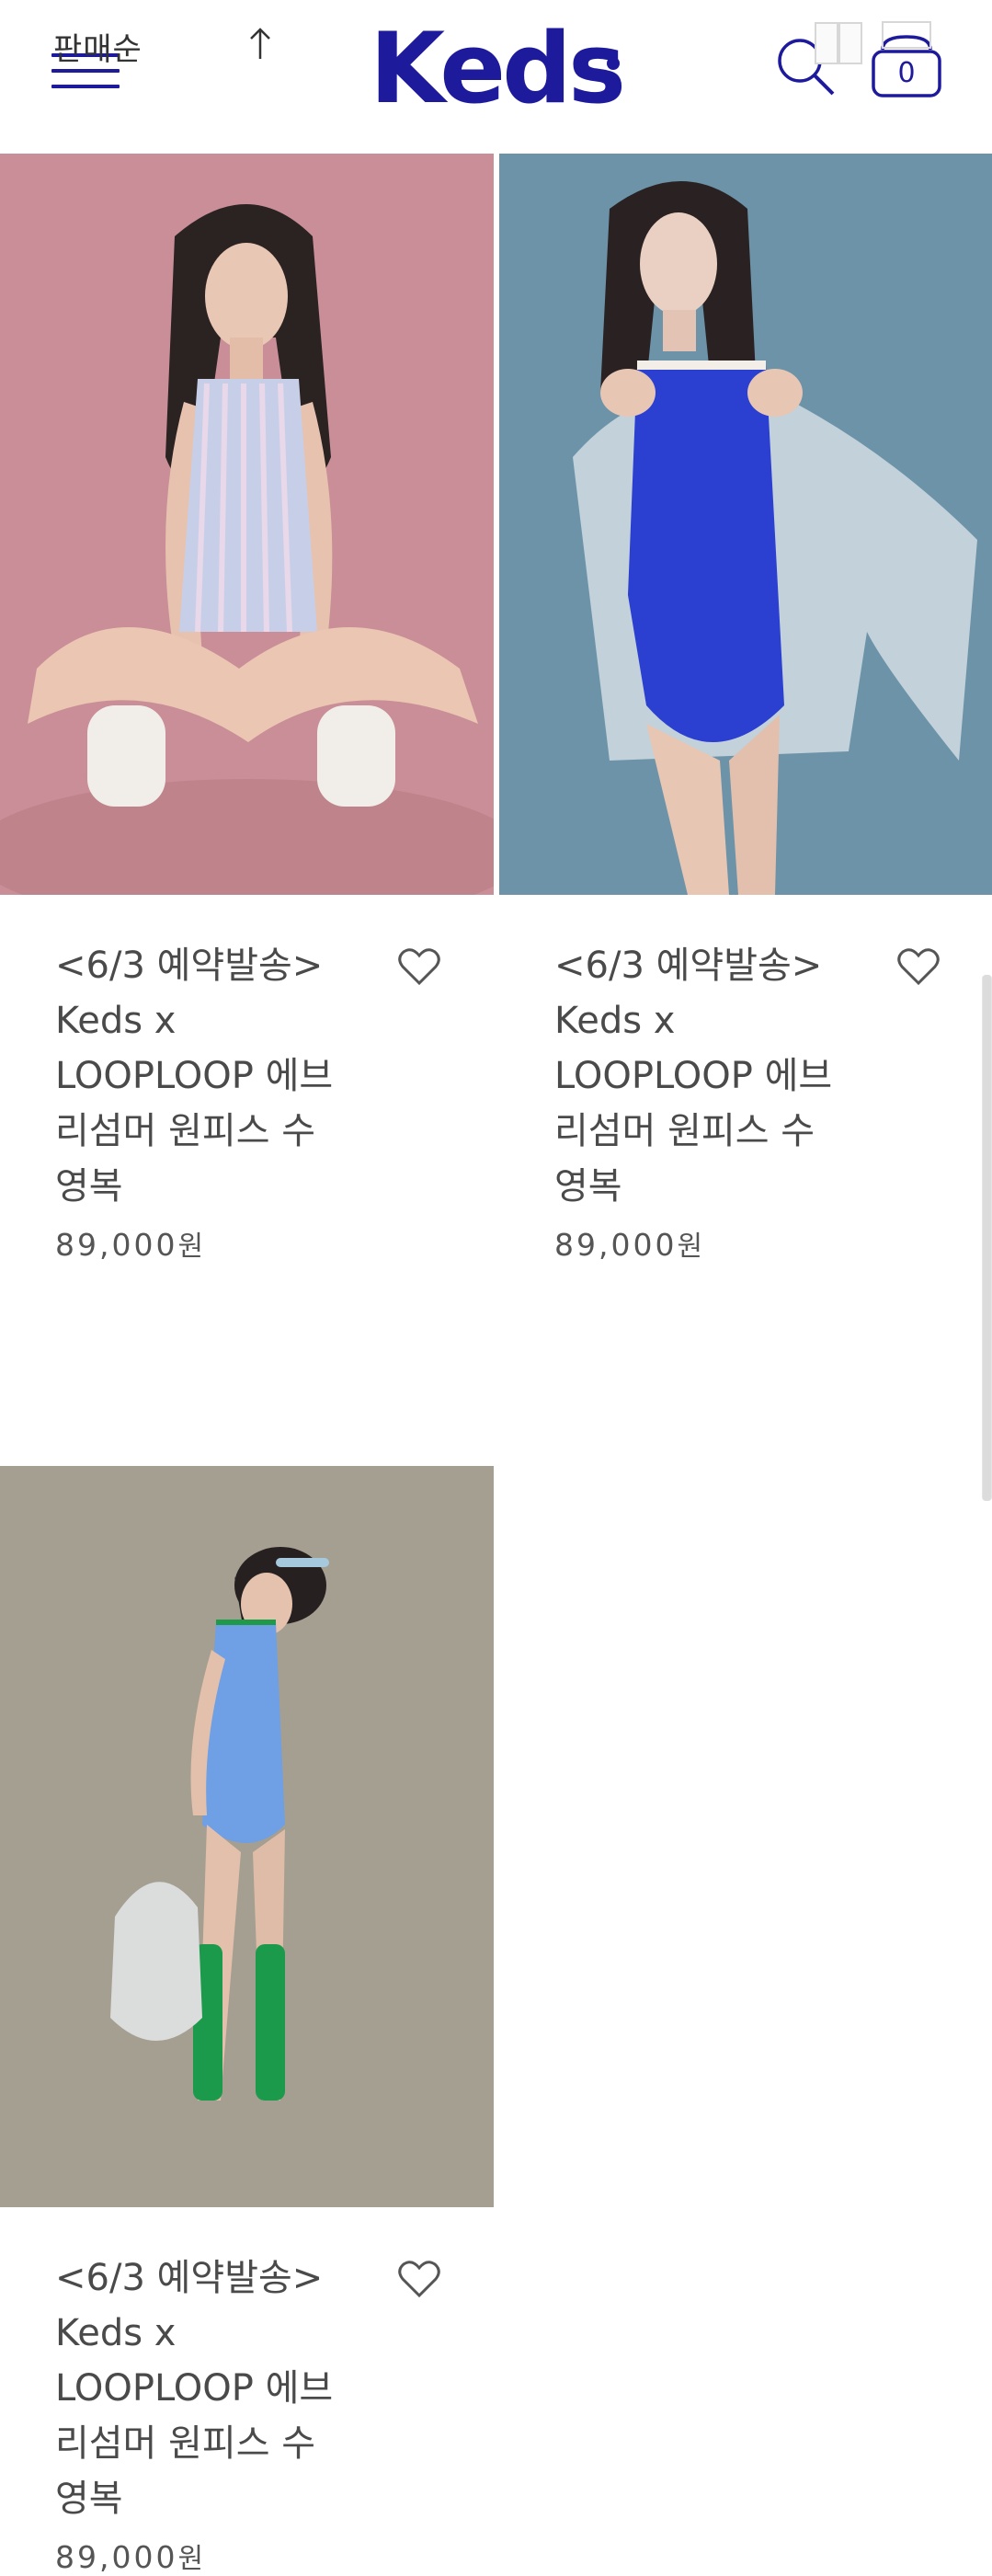 The width and height of the screenshot is (992, 2576). What do you see at coordinates (987, 1238) in the screenshot?
I see `scrollbar-thumb` at bounding box center [987, 1238].